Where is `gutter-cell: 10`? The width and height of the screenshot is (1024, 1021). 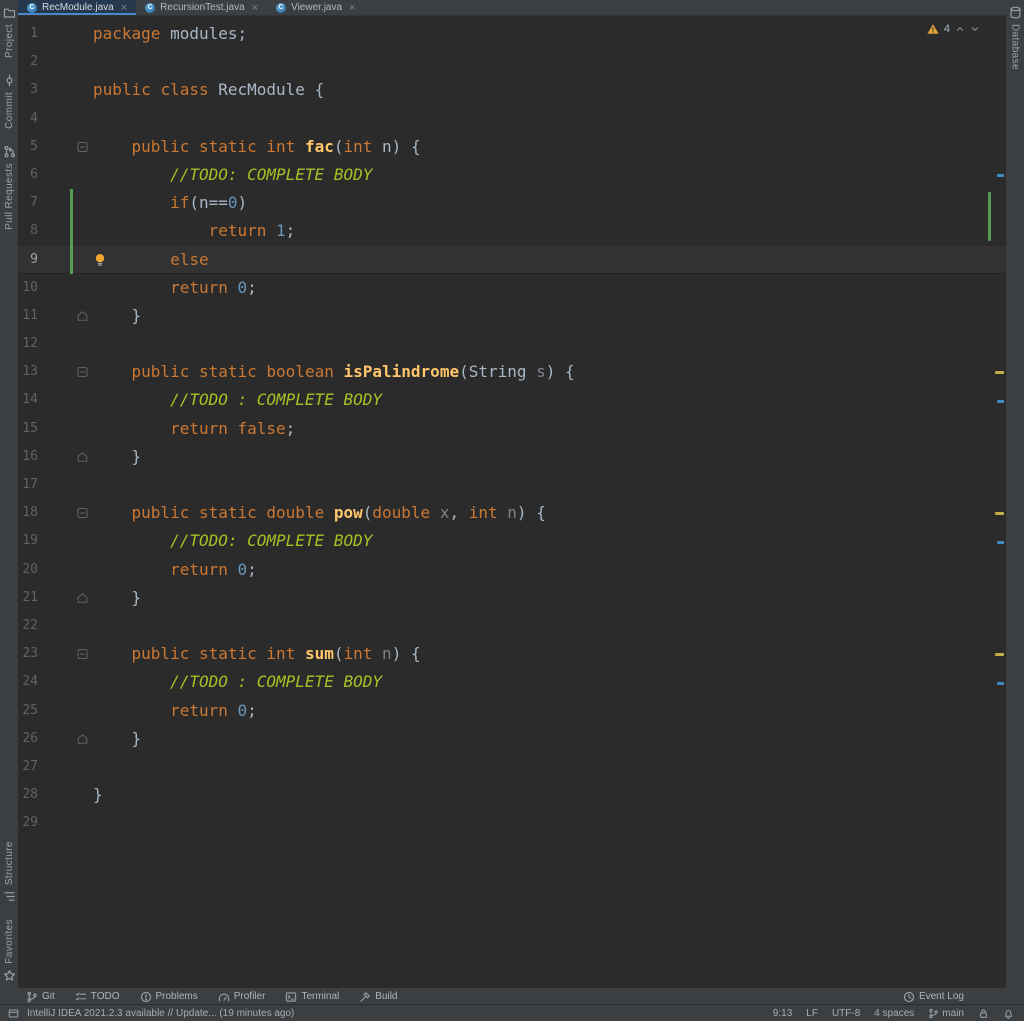
gutter-cell: 10 is located at coordinates (54, 288).